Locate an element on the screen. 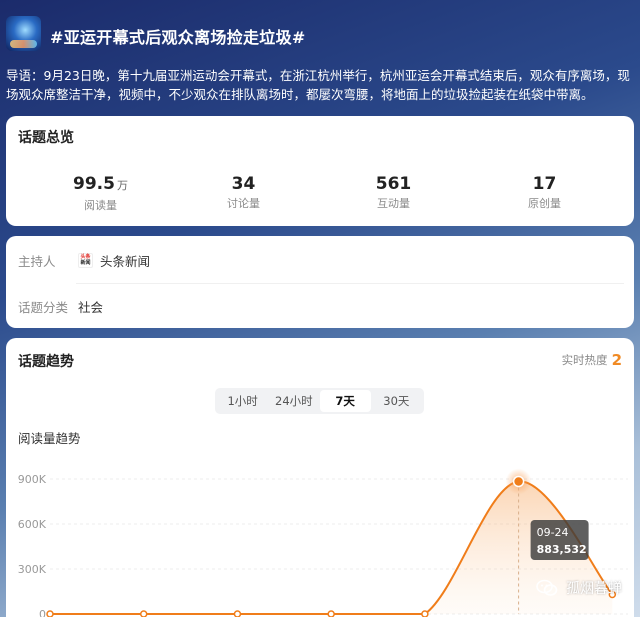 The image size is (640, 617). host-value-wrap: 头条 新闻 头条新闻 is located at coordinates (114, 260).